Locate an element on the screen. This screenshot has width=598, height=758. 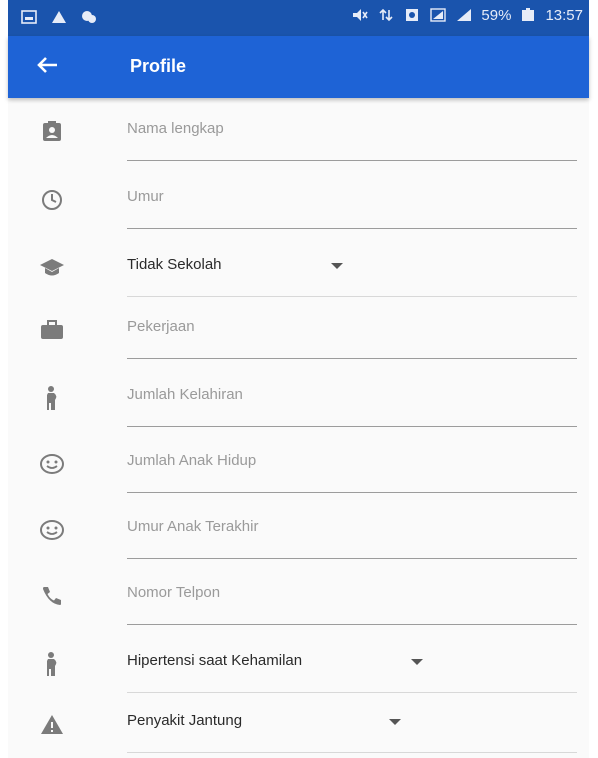
penyakit-jantung-dropdown: Penyakit Jantung is located at coordinates (352, 722).